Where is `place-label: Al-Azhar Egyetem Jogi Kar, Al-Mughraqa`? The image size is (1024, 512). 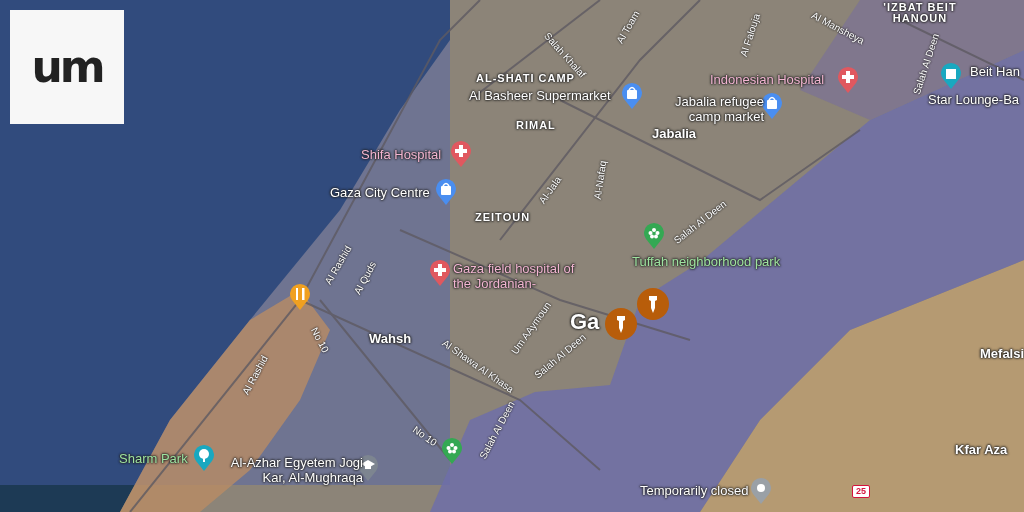
place-label: Al-Azhar Egyetem Jogi Kar, Al-Mughraqa is located at coordinates (296, 470).